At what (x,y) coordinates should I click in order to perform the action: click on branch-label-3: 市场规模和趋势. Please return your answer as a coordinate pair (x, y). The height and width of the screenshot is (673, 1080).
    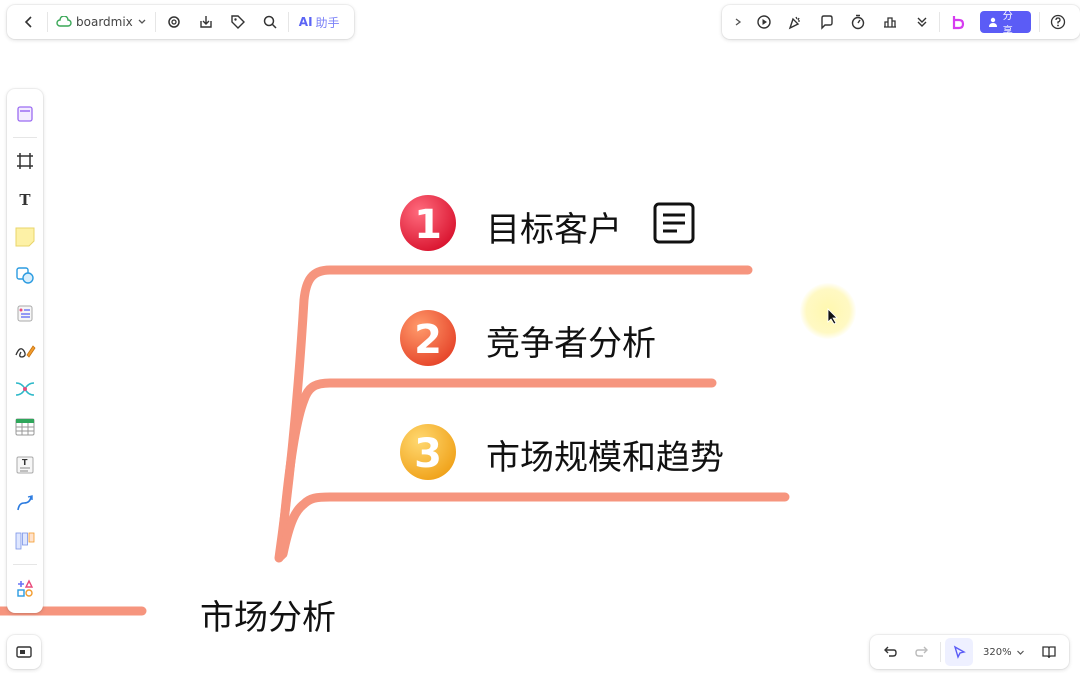
    Looking at the image, I should click on (605, 454).